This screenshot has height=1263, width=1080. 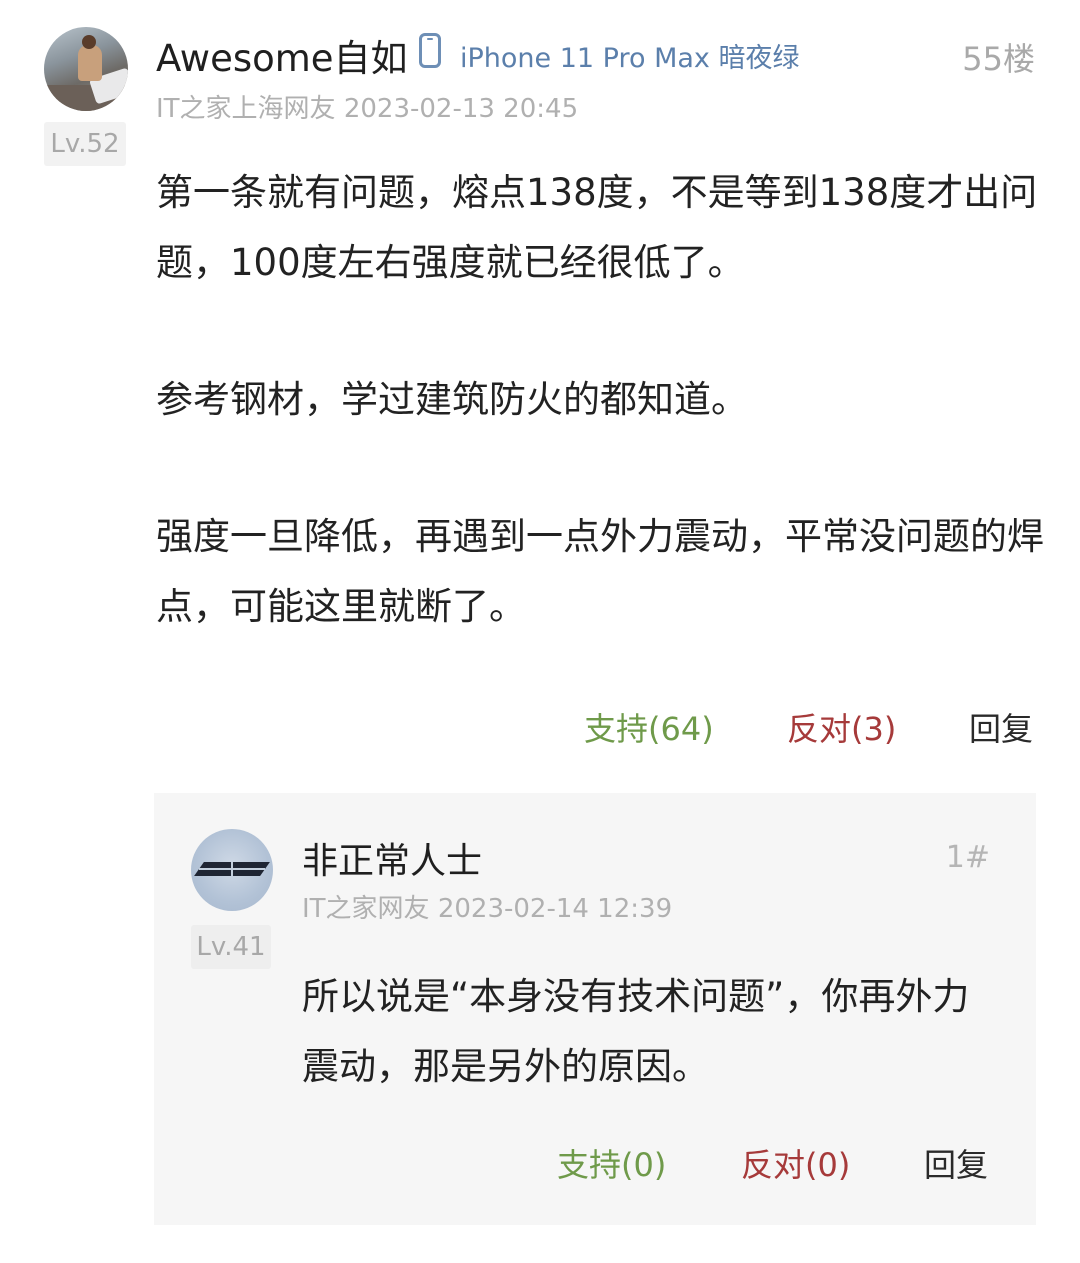 I want to click on username: Awesome自如, so click(x=282, y=55).